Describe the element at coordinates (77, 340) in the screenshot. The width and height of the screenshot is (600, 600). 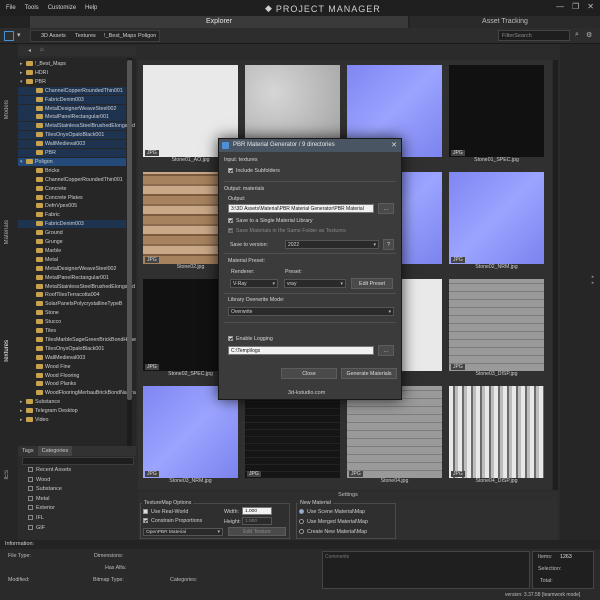
I see `tree-item: TilesMarbleSageGreenBrickBondHoned` at that location.